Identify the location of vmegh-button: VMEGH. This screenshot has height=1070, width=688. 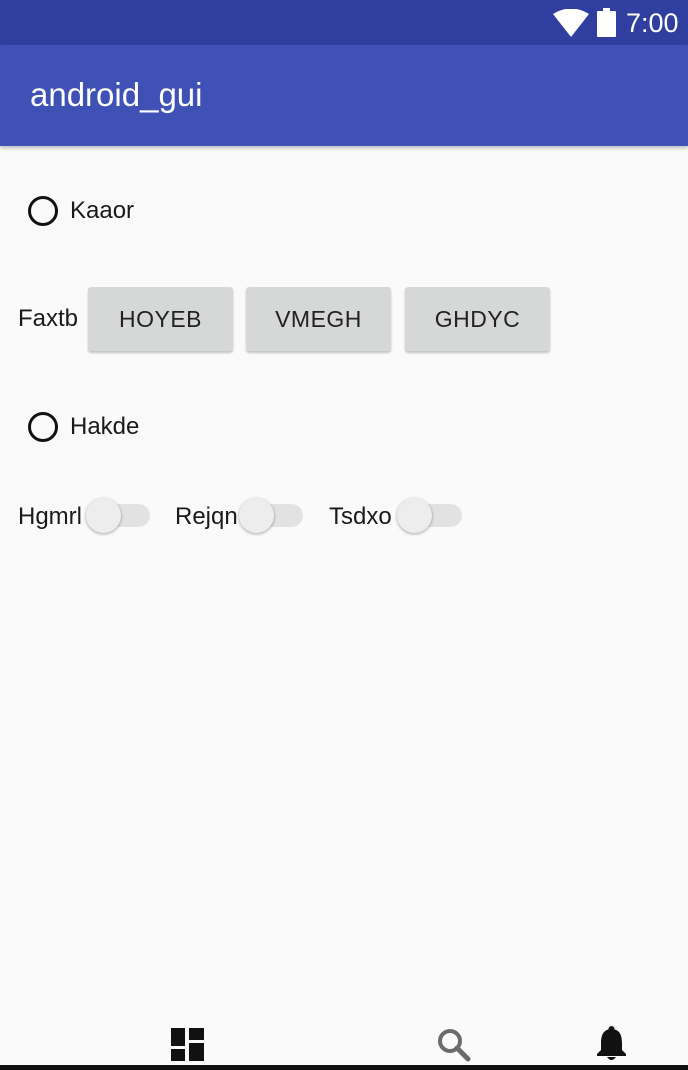
(318, 319).